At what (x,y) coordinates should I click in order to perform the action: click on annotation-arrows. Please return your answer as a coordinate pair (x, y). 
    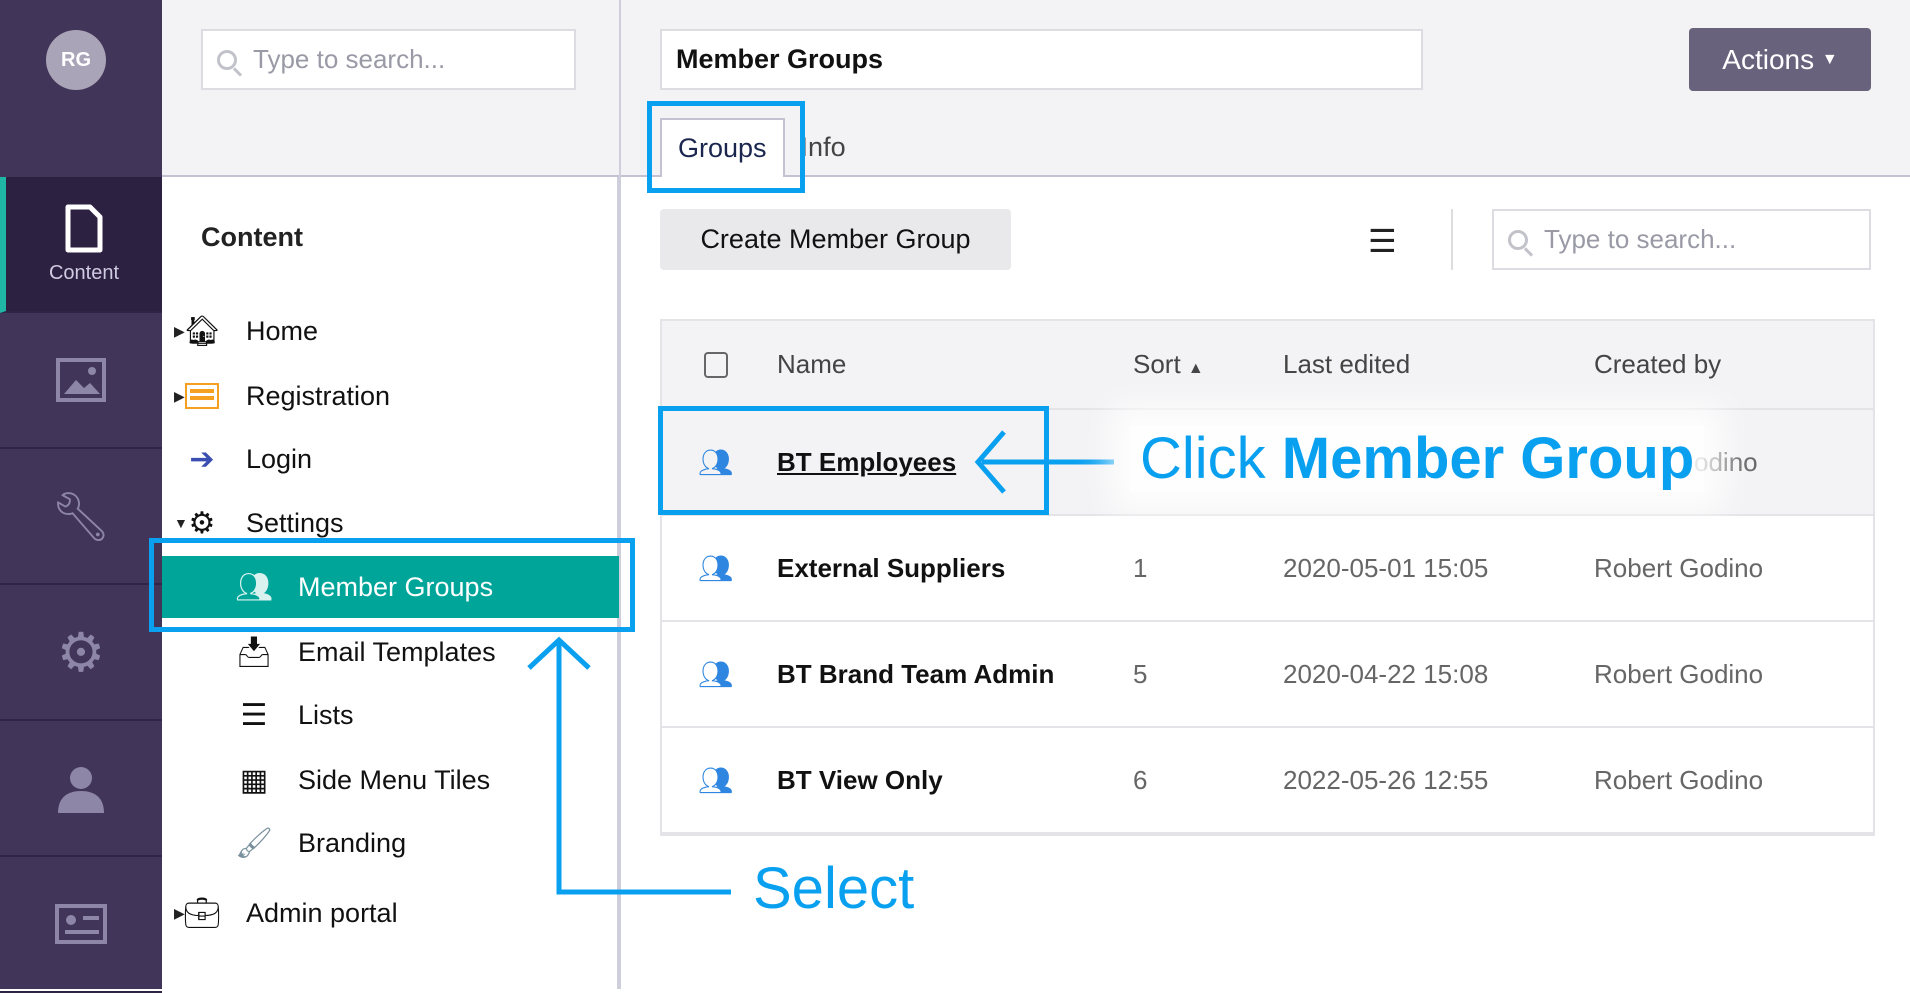
    Looking at the image, I should click on (820, 662).